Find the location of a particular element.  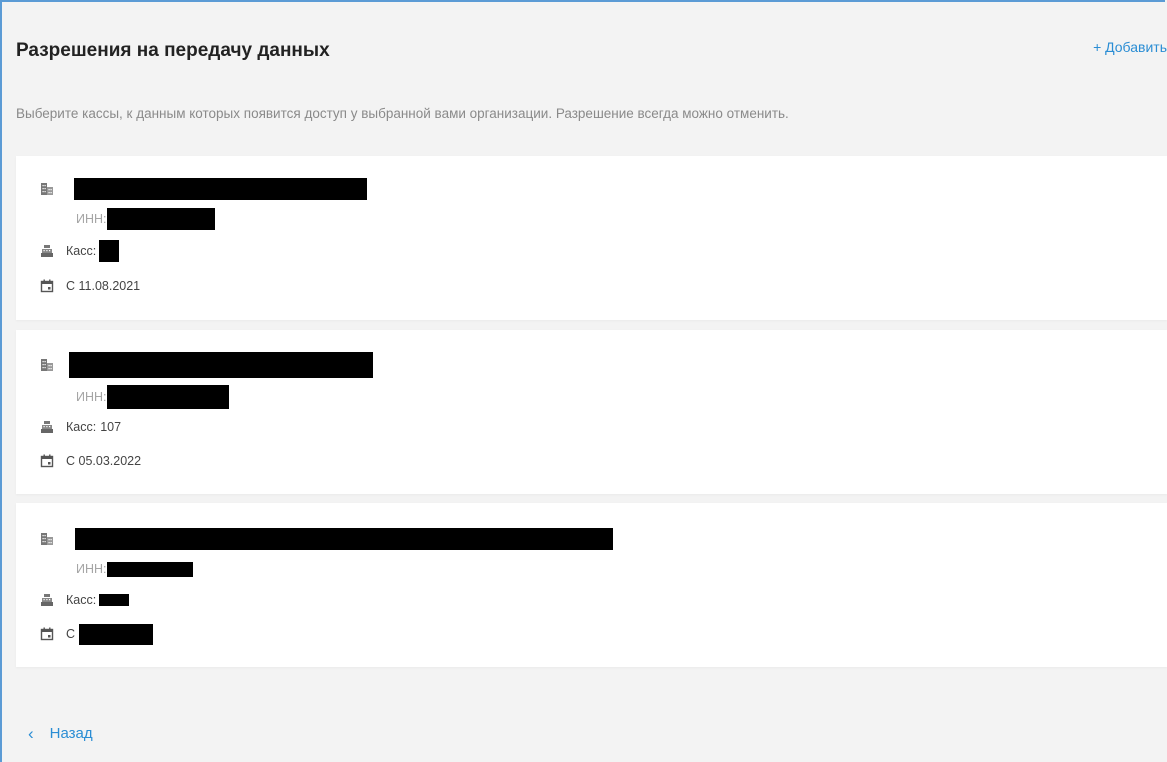

page-title: Разрешения на передачу данных is located at coordinates (173, 50).